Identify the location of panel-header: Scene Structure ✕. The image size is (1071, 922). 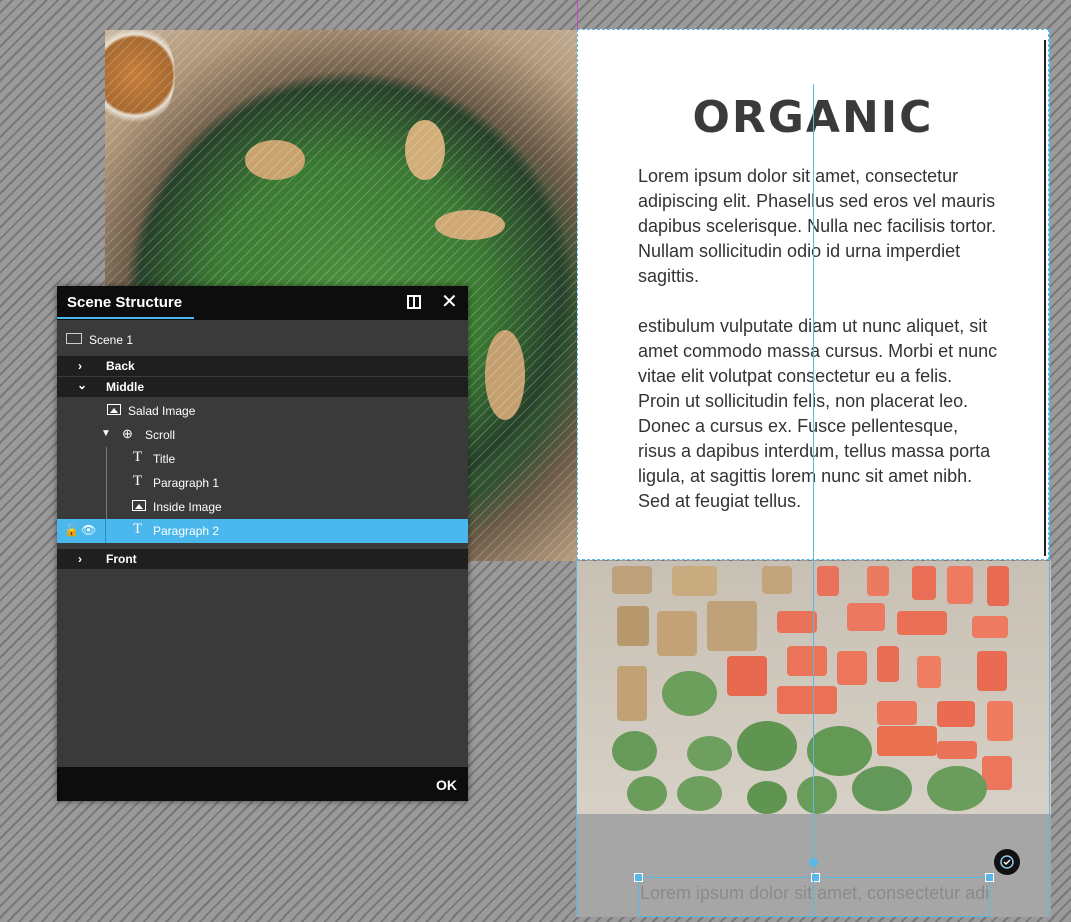
(262, 303).